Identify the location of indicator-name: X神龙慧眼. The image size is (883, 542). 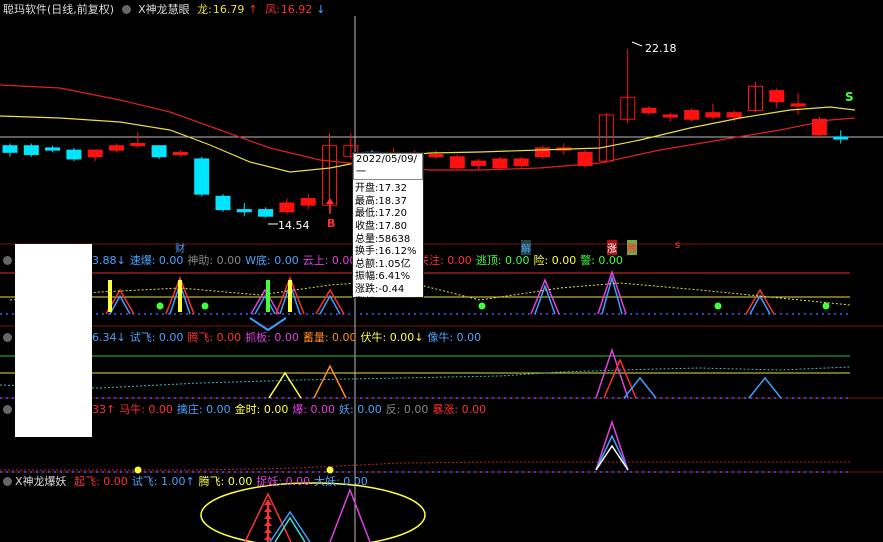
(164, 9).